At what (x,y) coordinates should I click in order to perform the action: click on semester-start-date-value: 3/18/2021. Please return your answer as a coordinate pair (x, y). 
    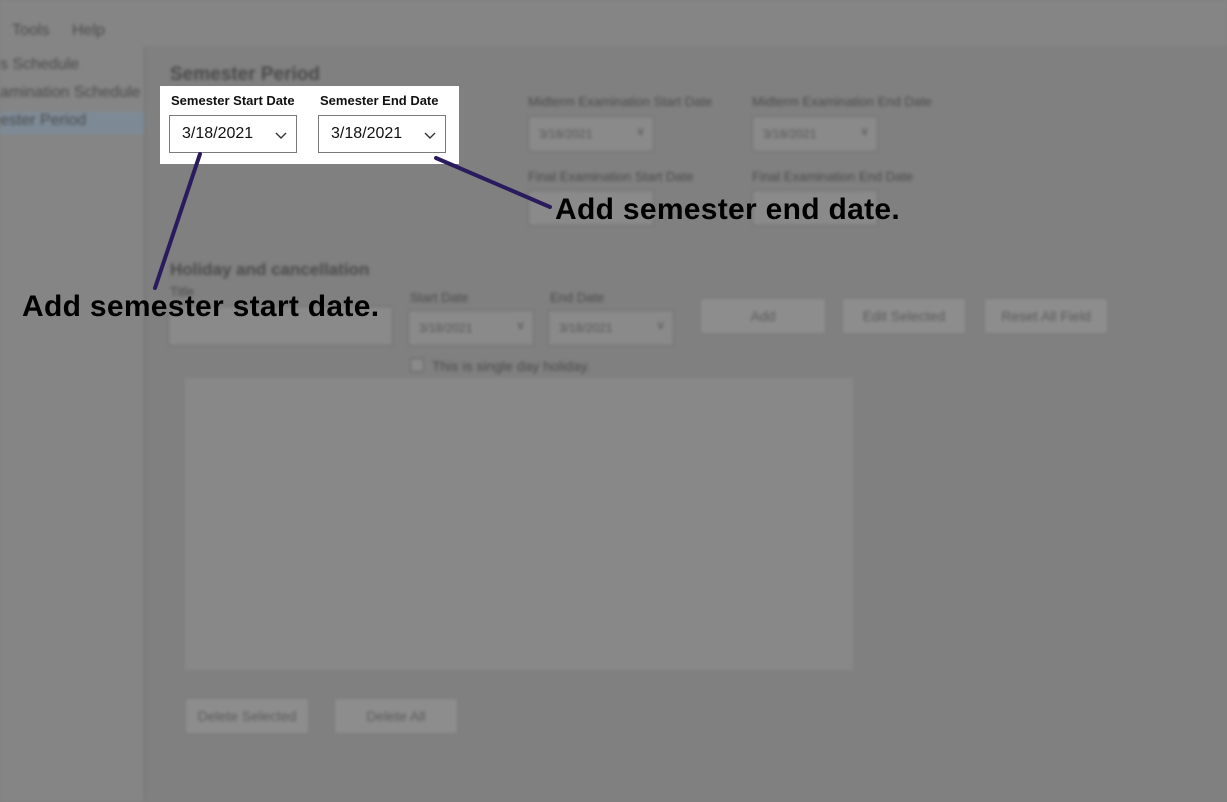
    Looking at the image, I should click on (218, 133).